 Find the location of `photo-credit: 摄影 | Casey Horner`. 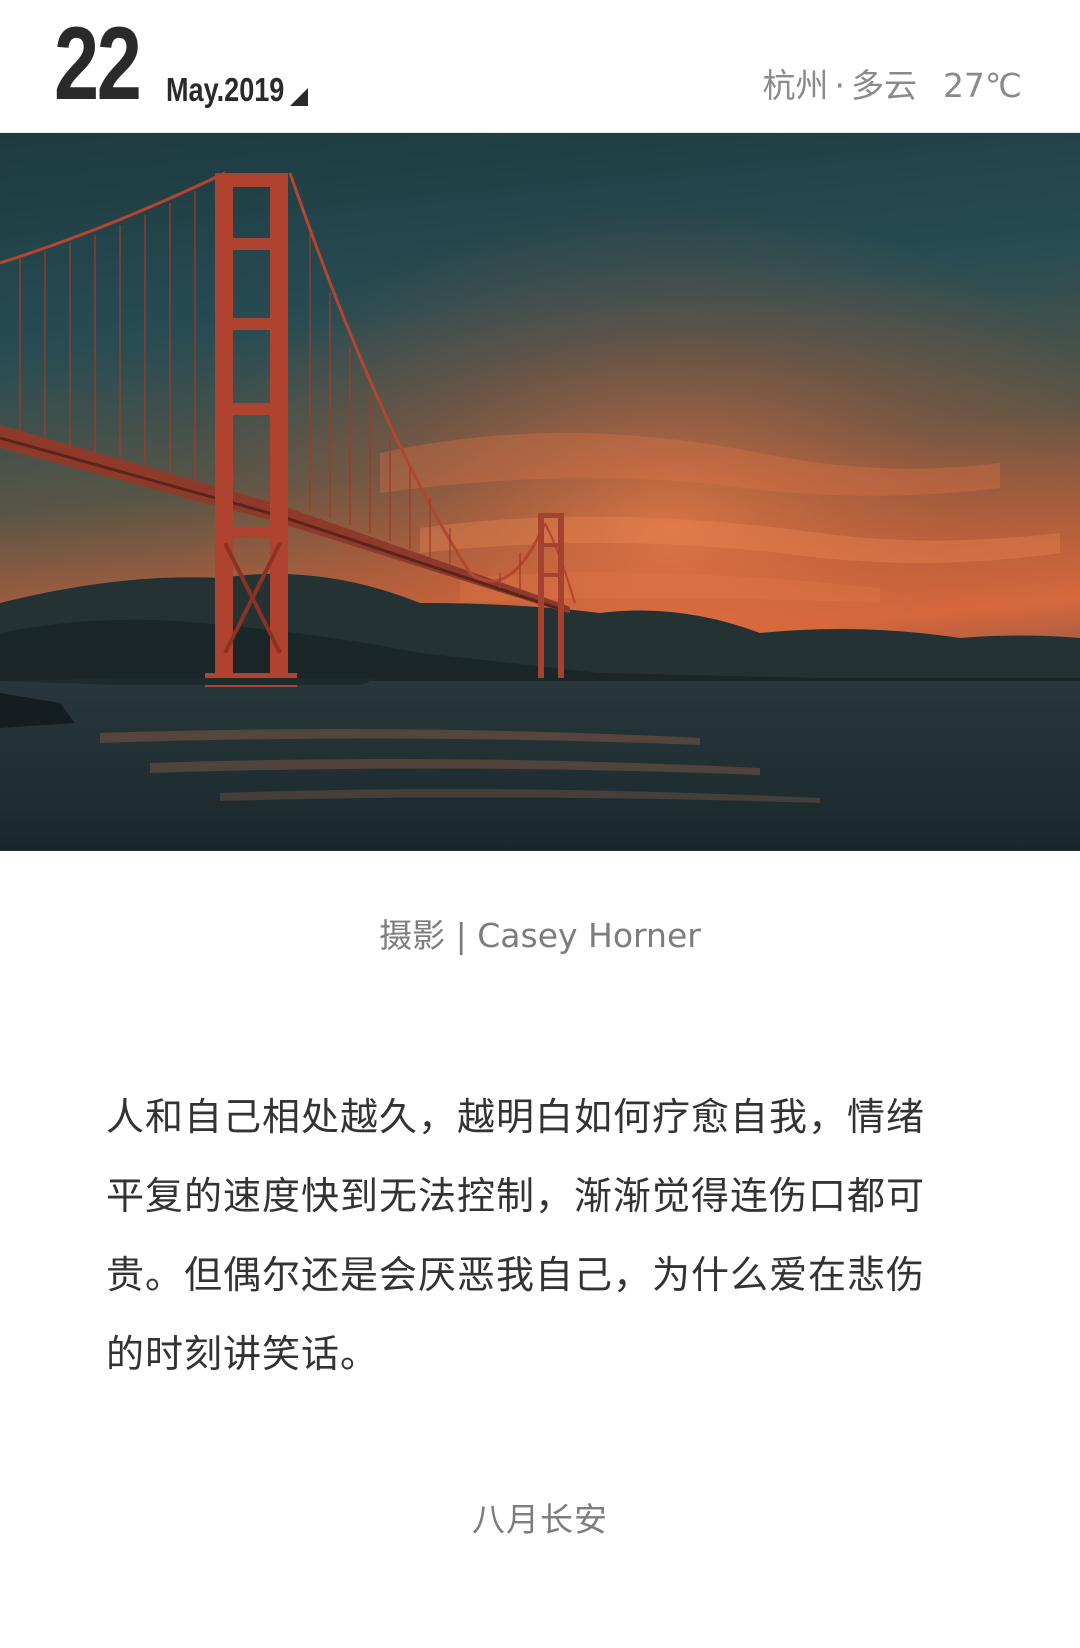

photo-credit: 摄影 | Casey Horner is located at coordinates (540, 935).